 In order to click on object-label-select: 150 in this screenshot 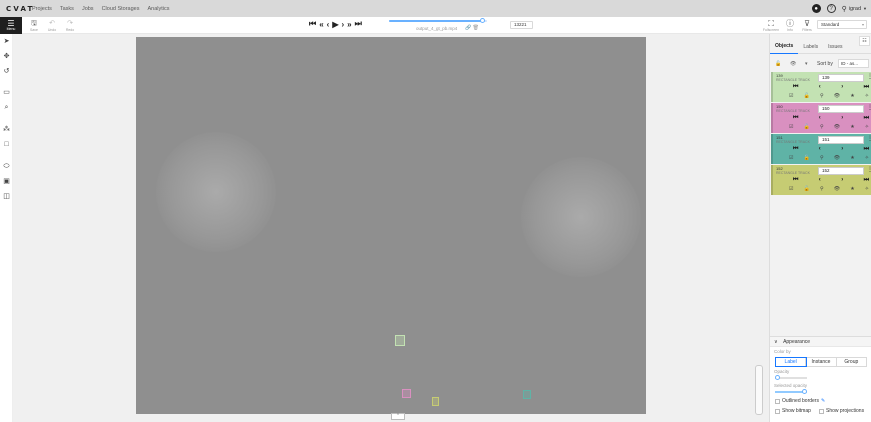, I will do `click(841, 109)`.